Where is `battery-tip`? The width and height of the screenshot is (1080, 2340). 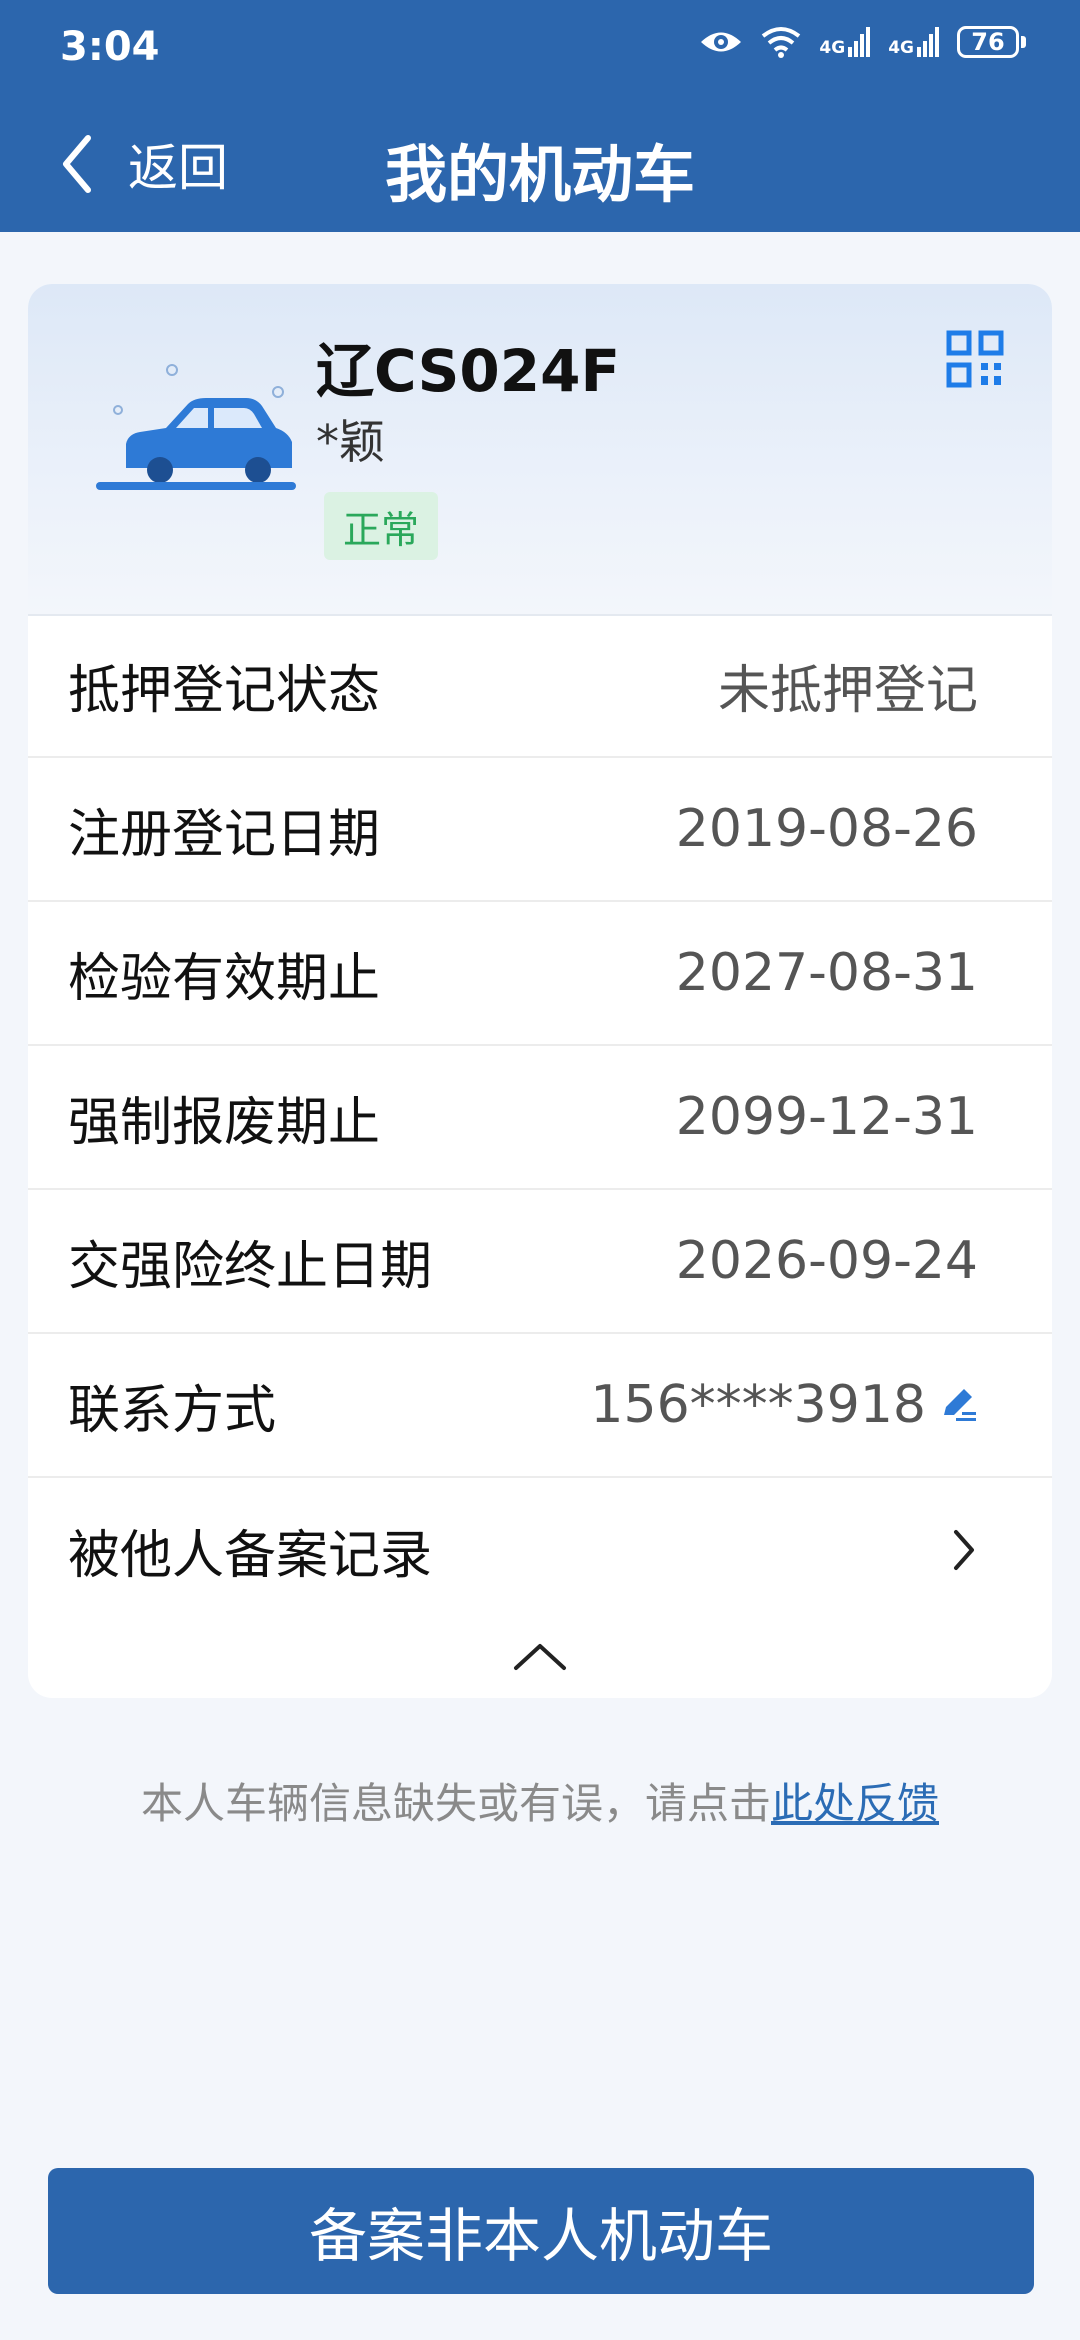
battery-tip is located at coordinates (1023, 42).